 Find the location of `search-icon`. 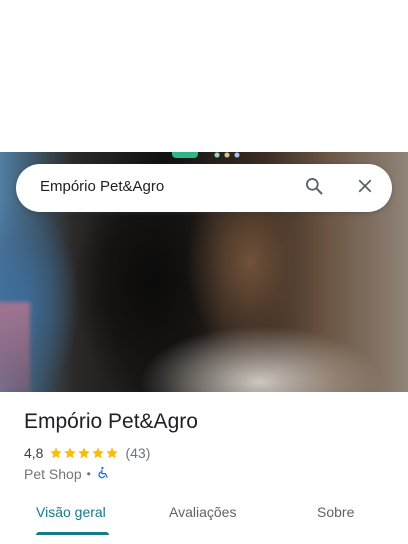

search-icon is located at coordinates (314, 188).